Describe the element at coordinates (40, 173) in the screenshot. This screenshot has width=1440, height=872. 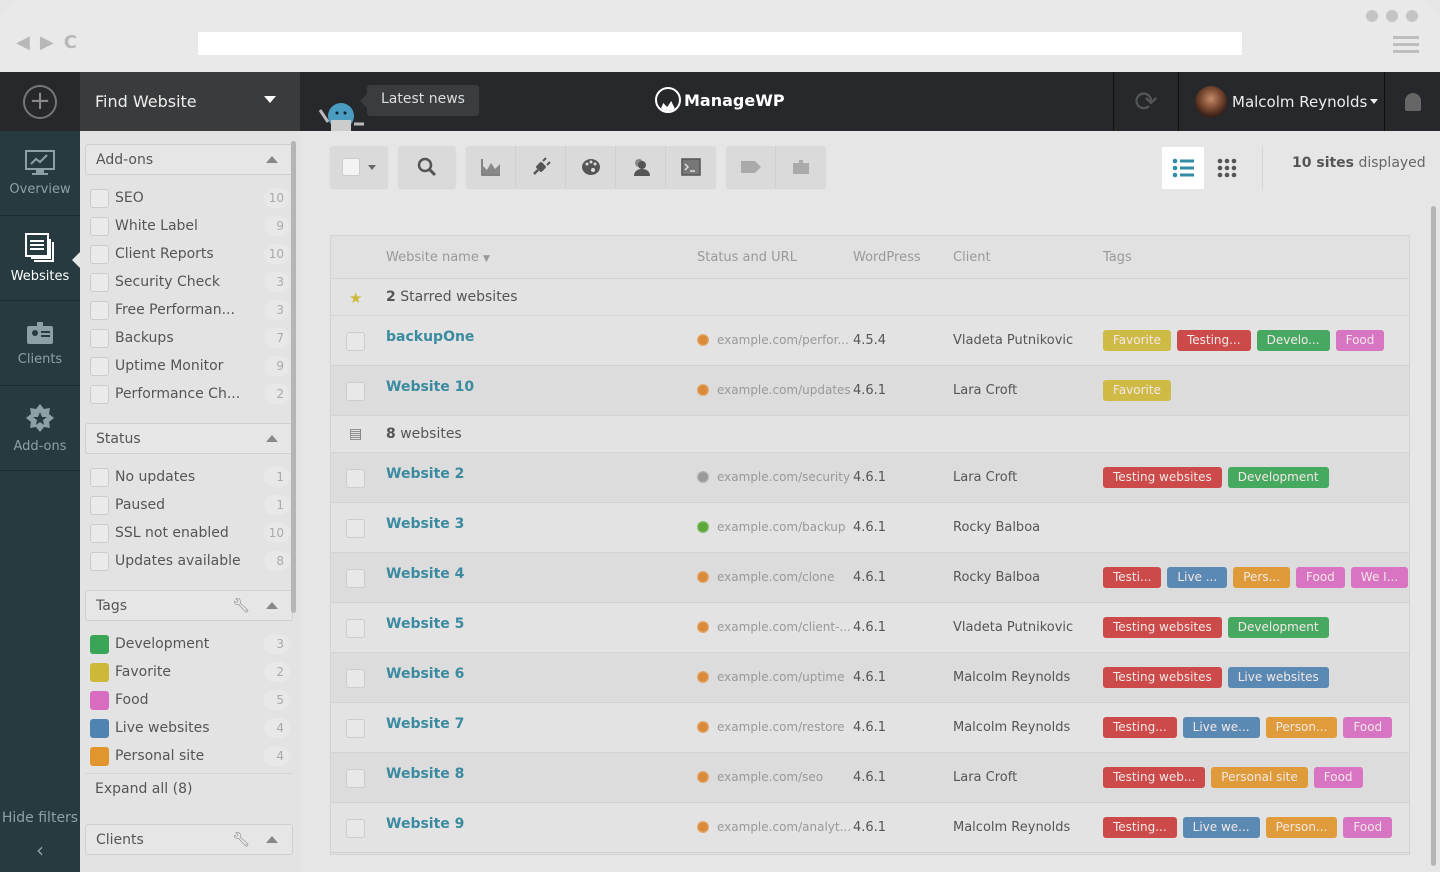
I see `nav-overview: Overview` at that location.